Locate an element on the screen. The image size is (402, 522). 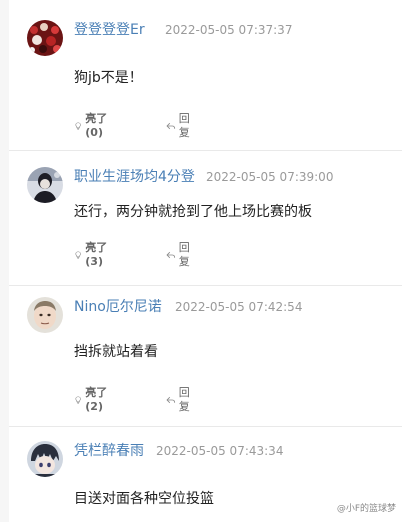
like-button: 亮了(2) is located at coordinates (91, 399).